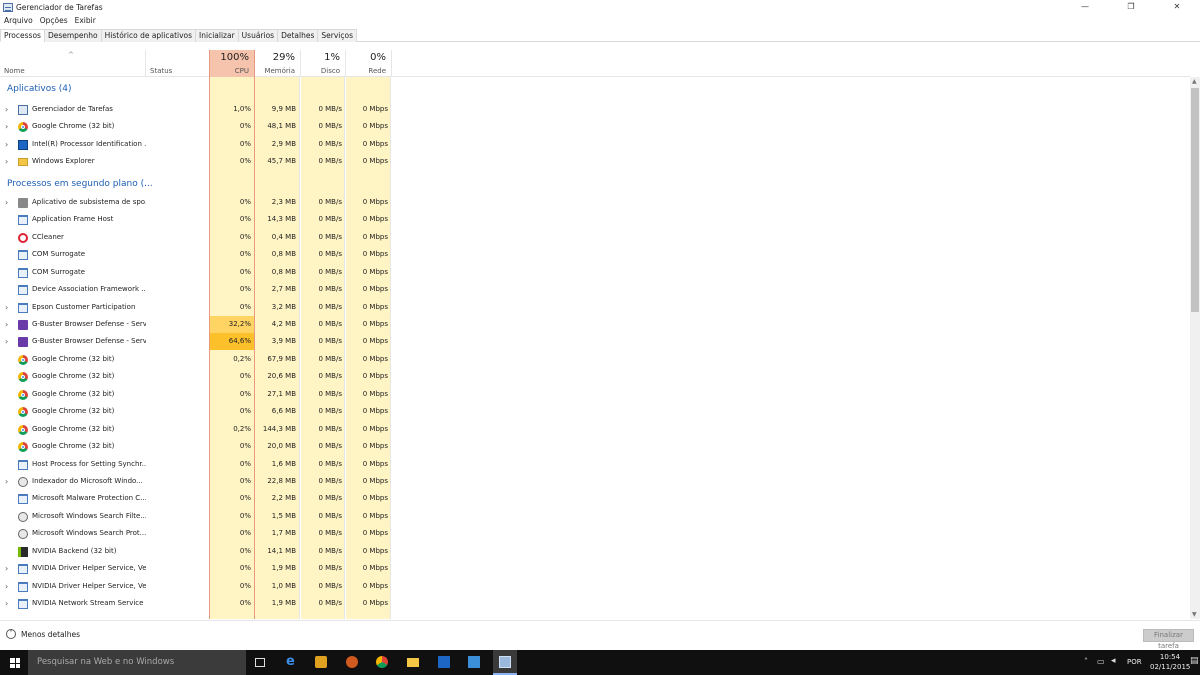 The image size is (1200, 675). I want to click on notifications-icon: ▤, so click(1194, 661).